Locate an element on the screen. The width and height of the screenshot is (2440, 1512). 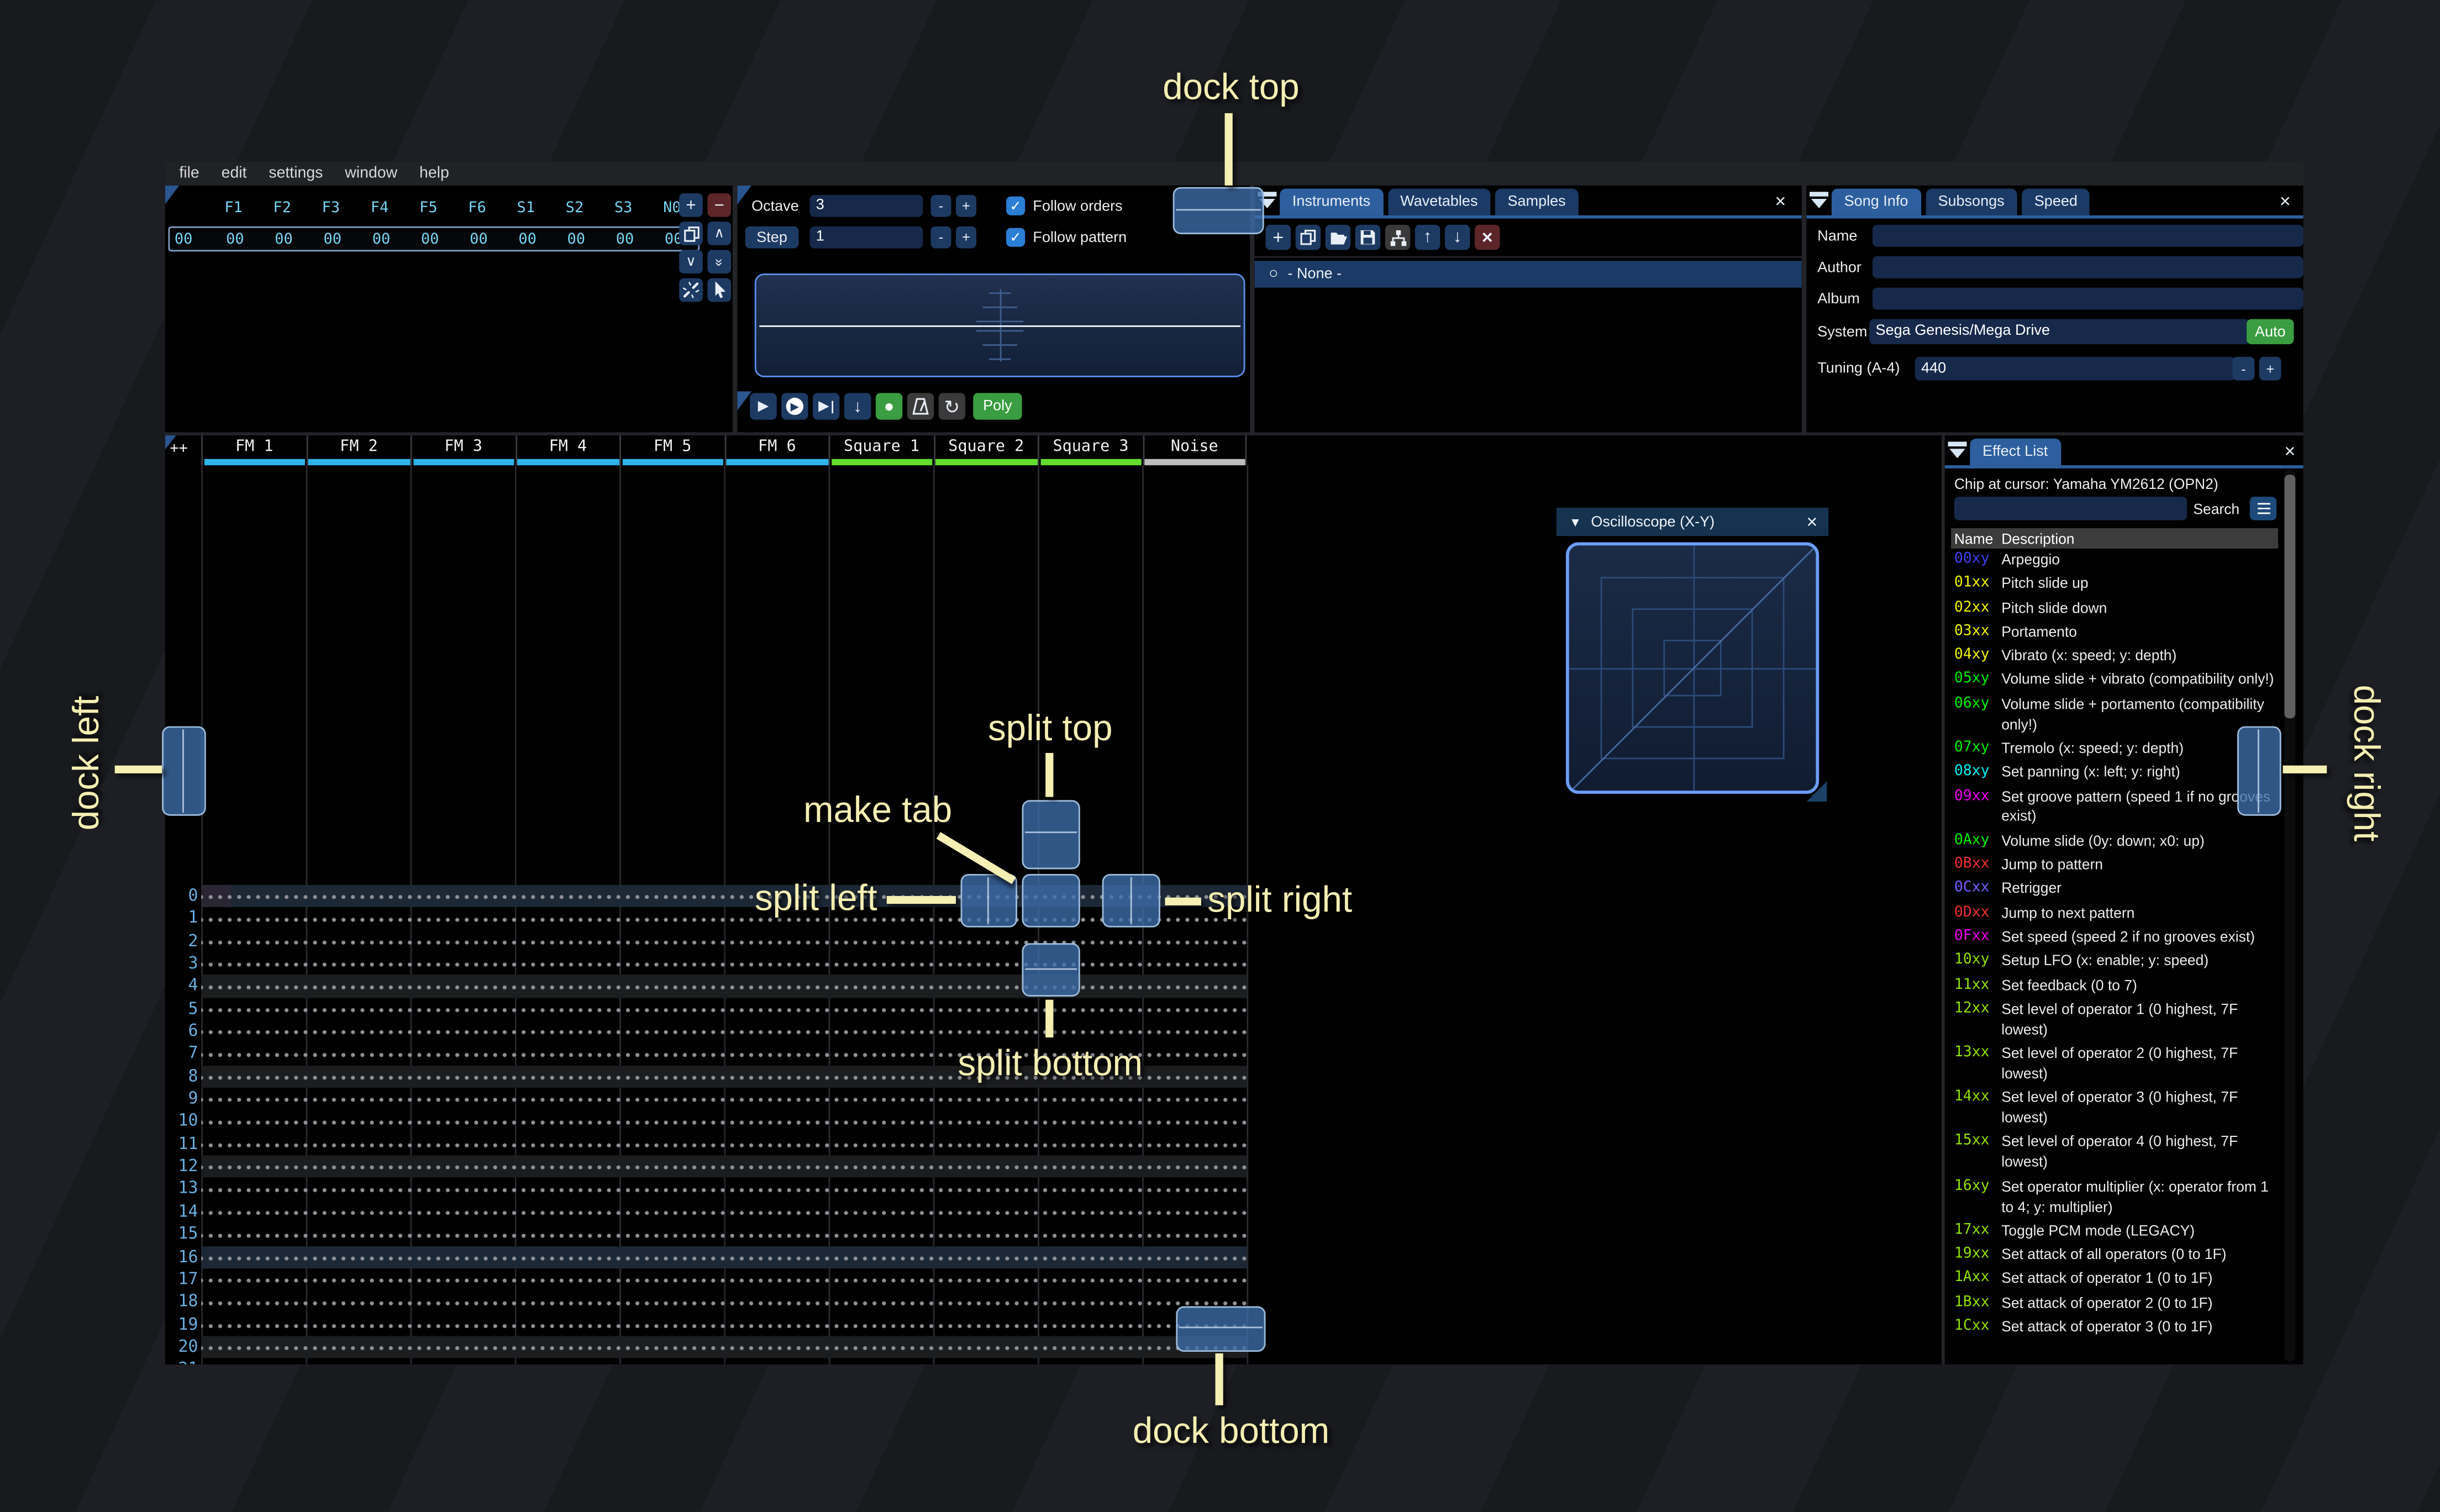
menu-item: file is located at coordinates (189, 173).